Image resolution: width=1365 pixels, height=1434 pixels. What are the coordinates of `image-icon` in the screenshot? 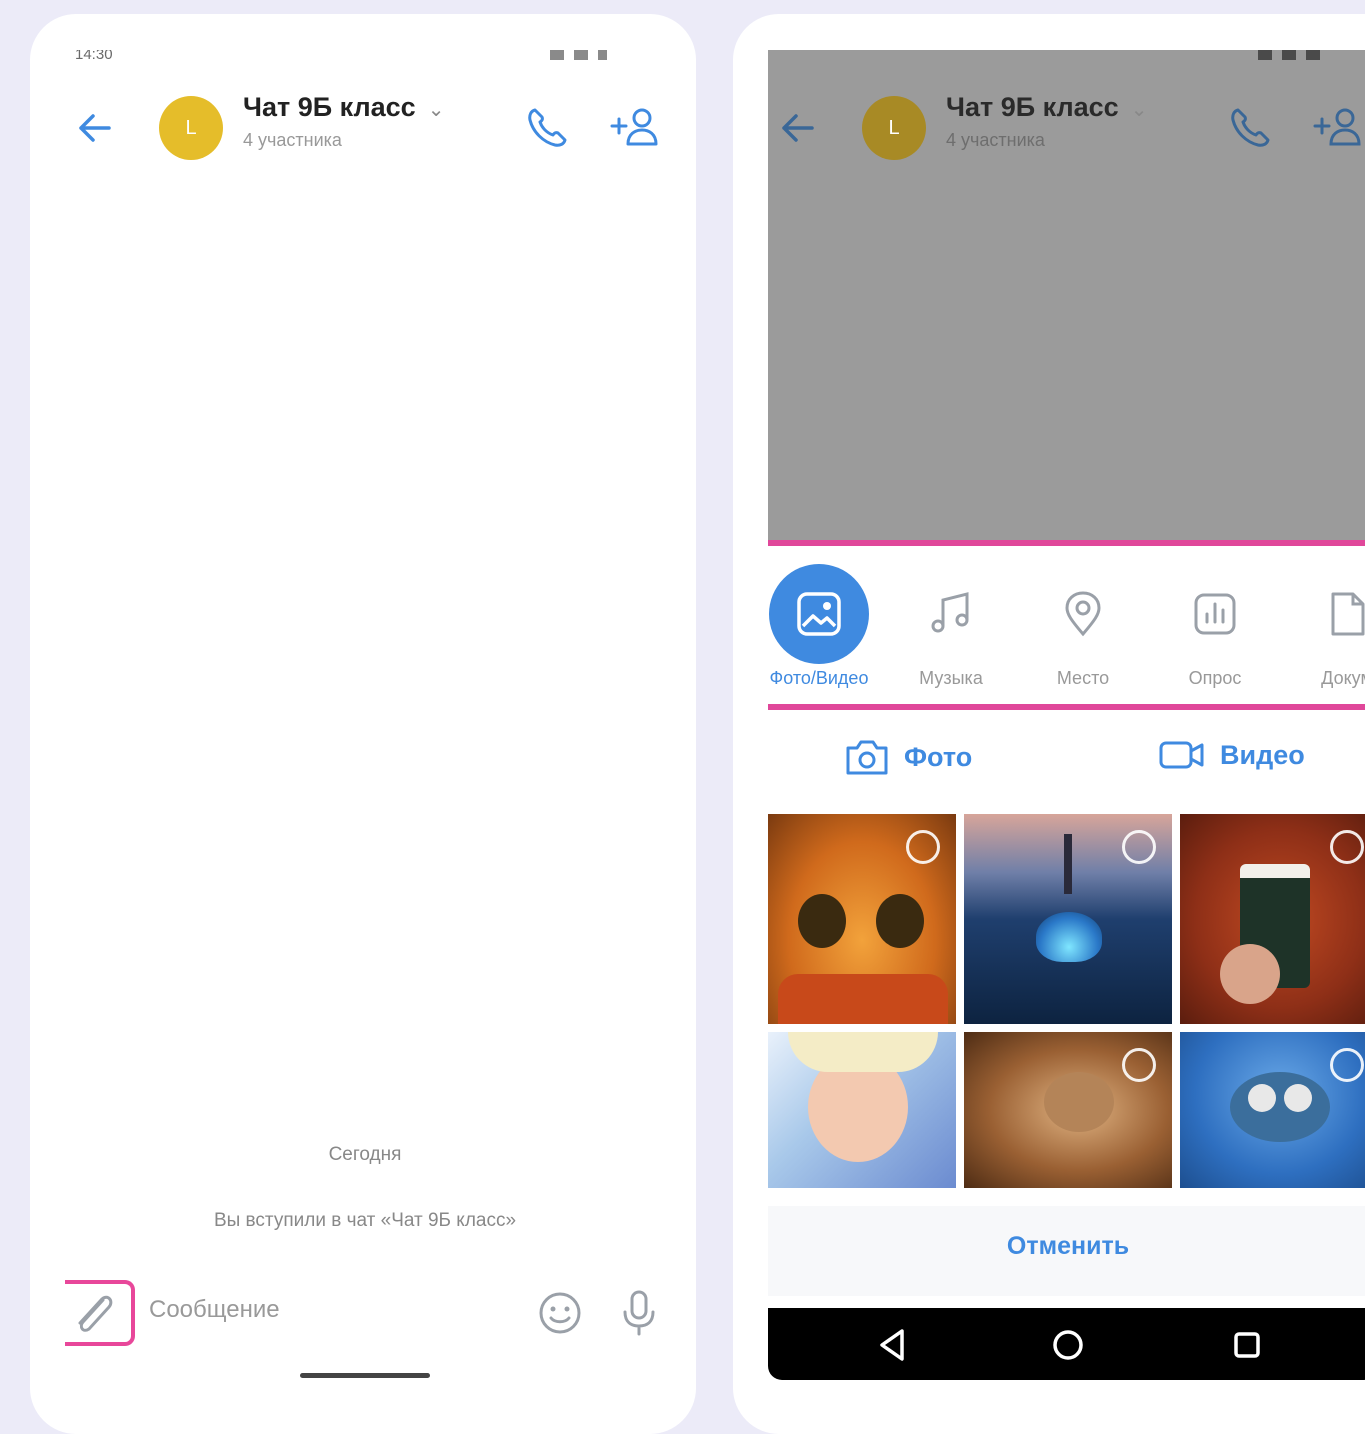 It's located at (819, 614).